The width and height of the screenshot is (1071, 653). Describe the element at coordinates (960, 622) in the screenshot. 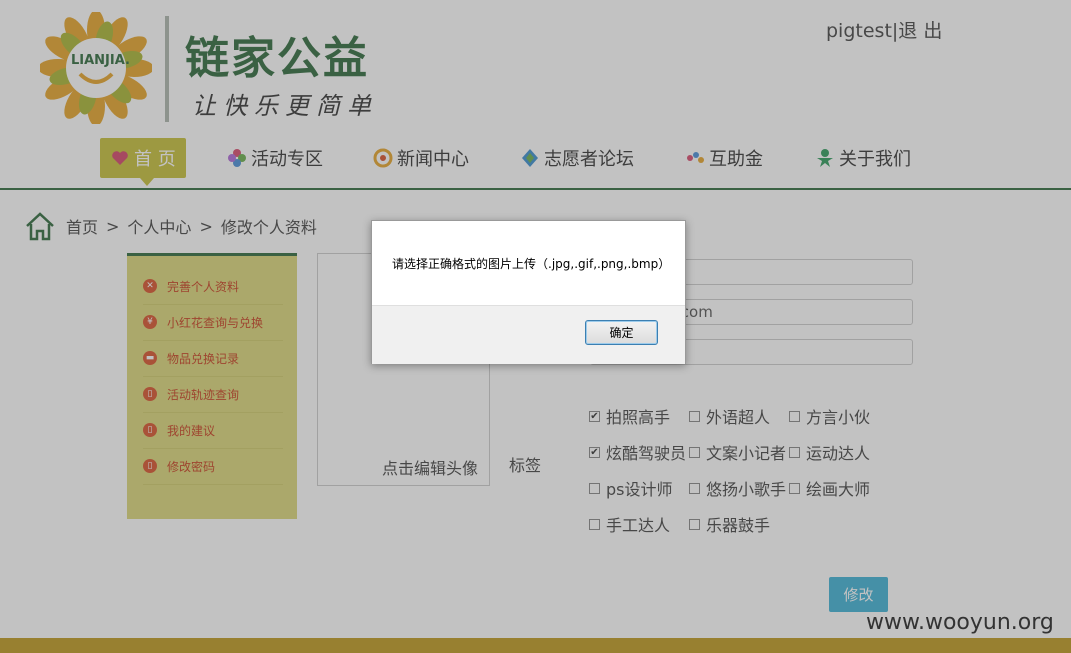

I see `watermark: www.wooyun.org` at that location.